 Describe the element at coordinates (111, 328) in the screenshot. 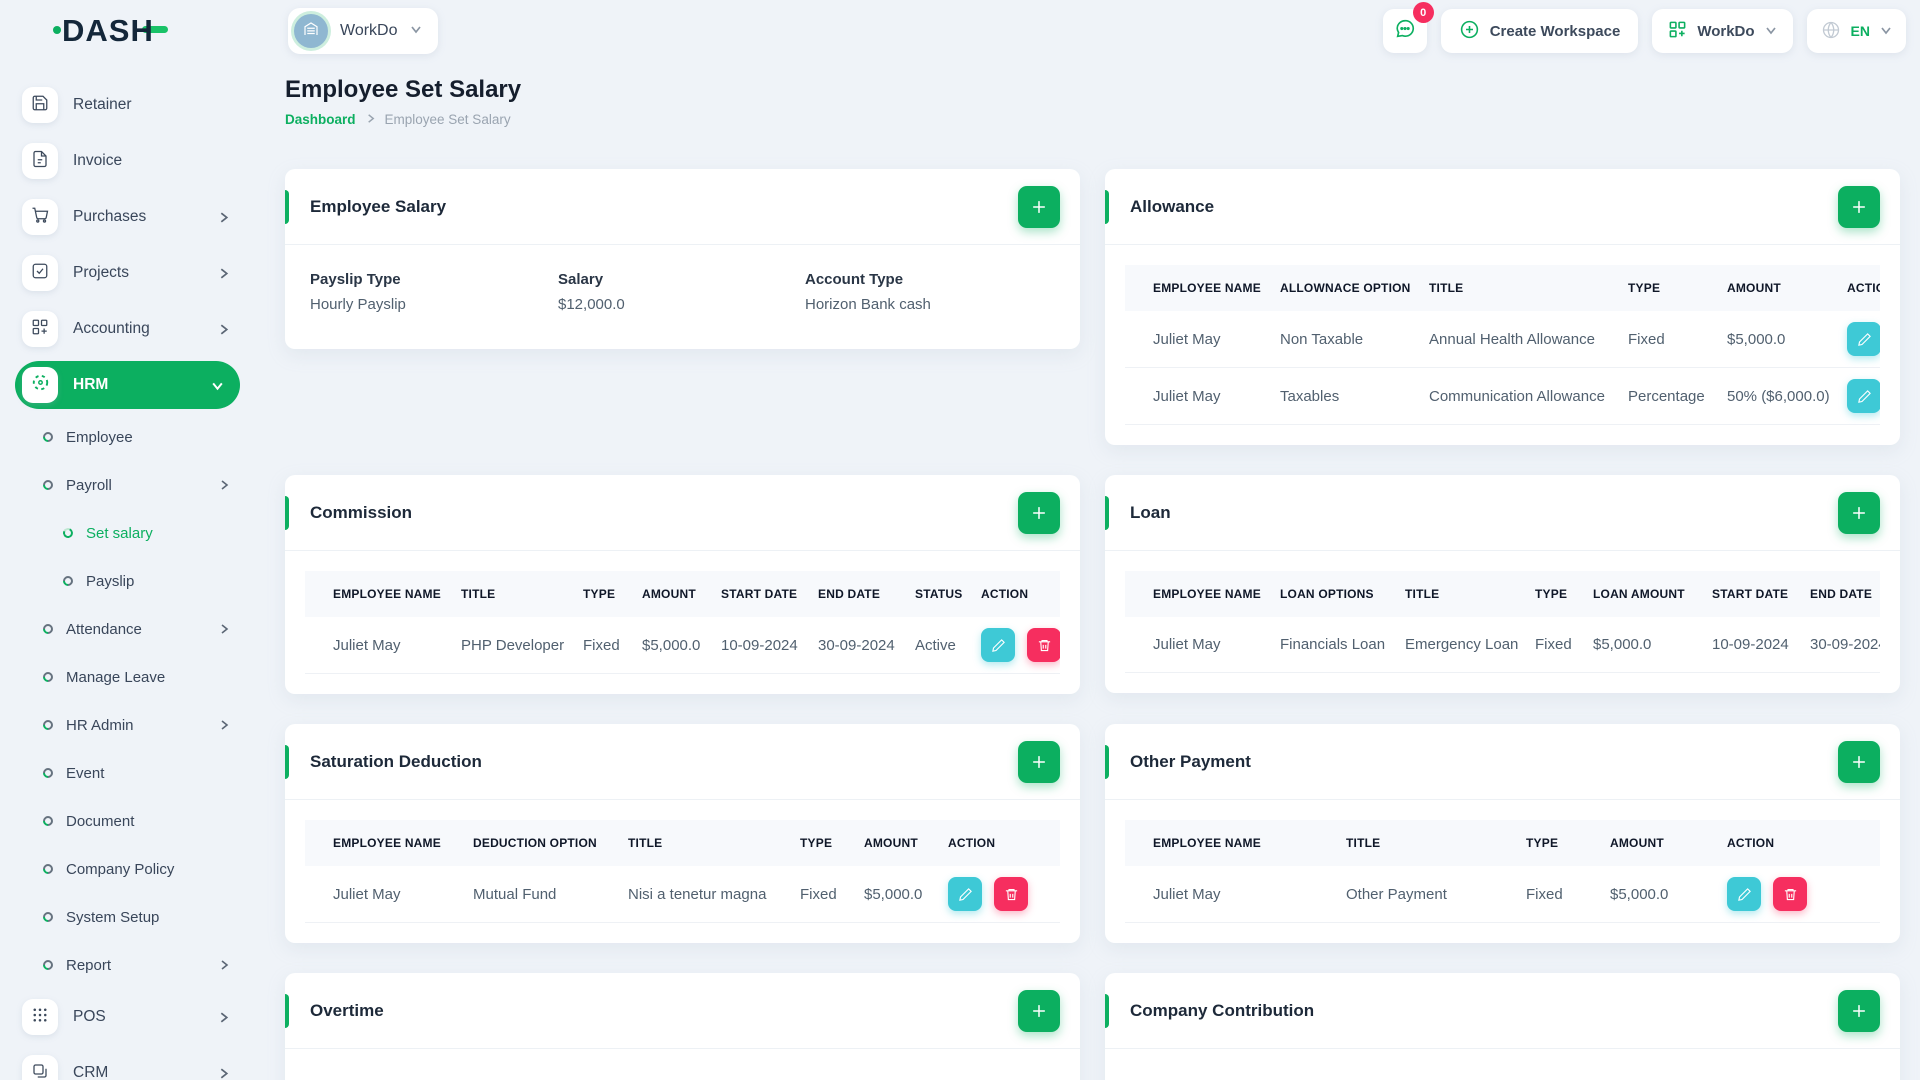

I see `sidebar-item-label: Accounting` at that location.